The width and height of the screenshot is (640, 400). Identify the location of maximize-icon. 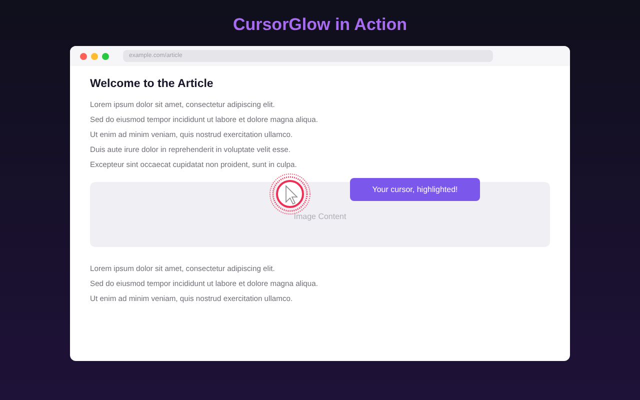
(105, 56).